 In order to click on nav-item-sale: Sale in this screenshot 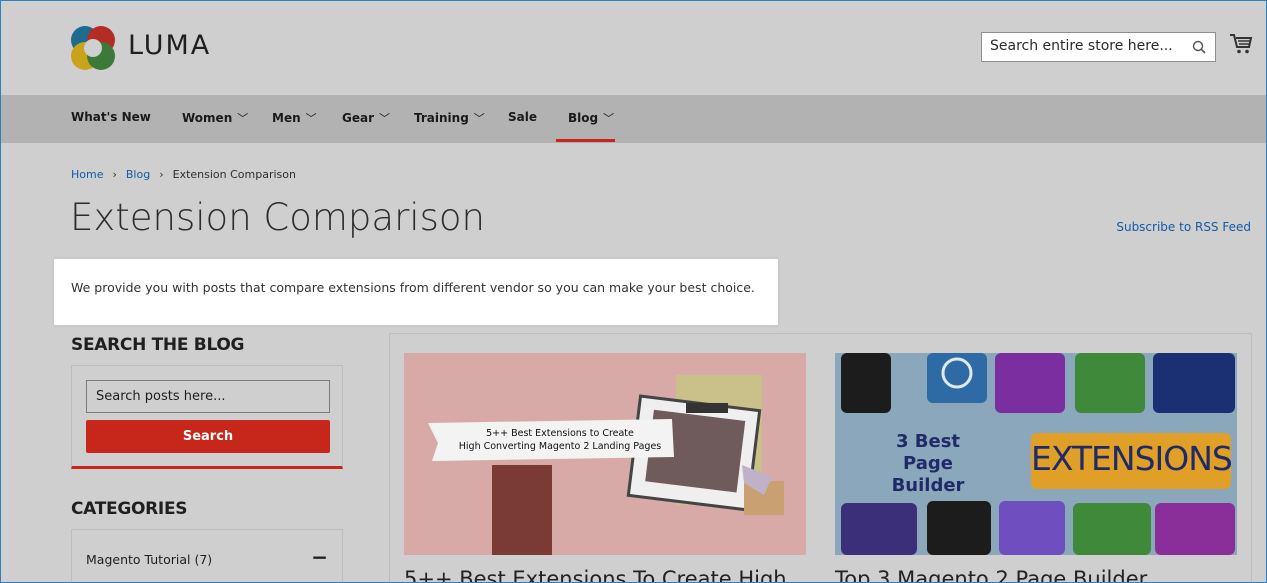, I will do `click(522, 117)`.